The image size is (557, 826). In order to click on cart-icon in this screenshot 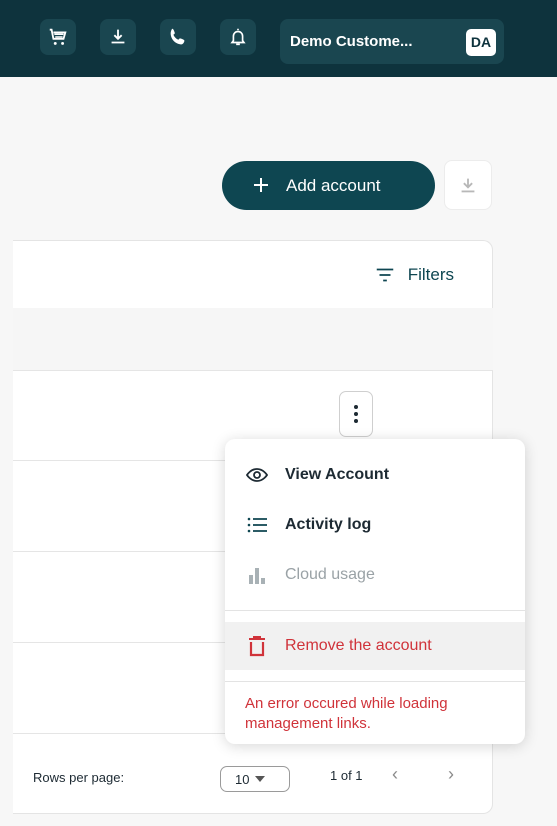, I will do `click(58, 36)`.